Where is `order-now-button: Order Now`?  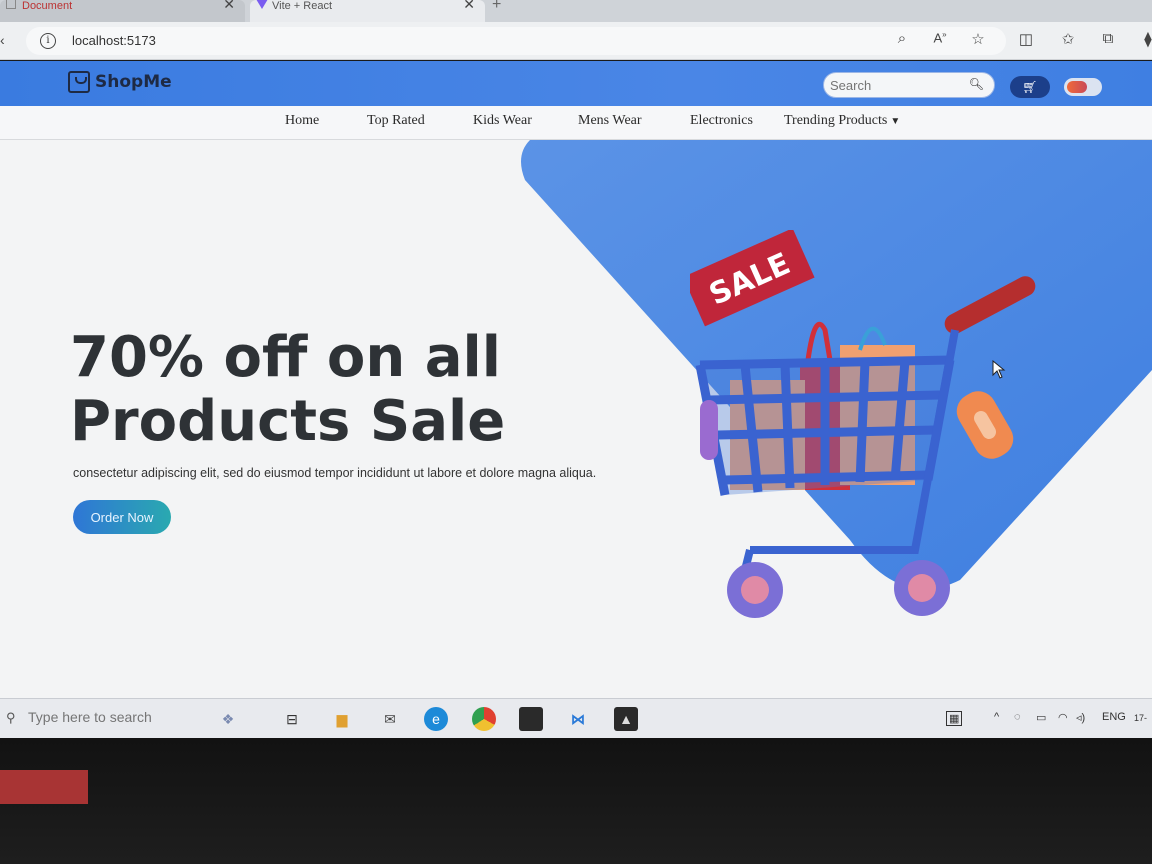
order-now-button: Order Now is located at coordinates (122, 517).